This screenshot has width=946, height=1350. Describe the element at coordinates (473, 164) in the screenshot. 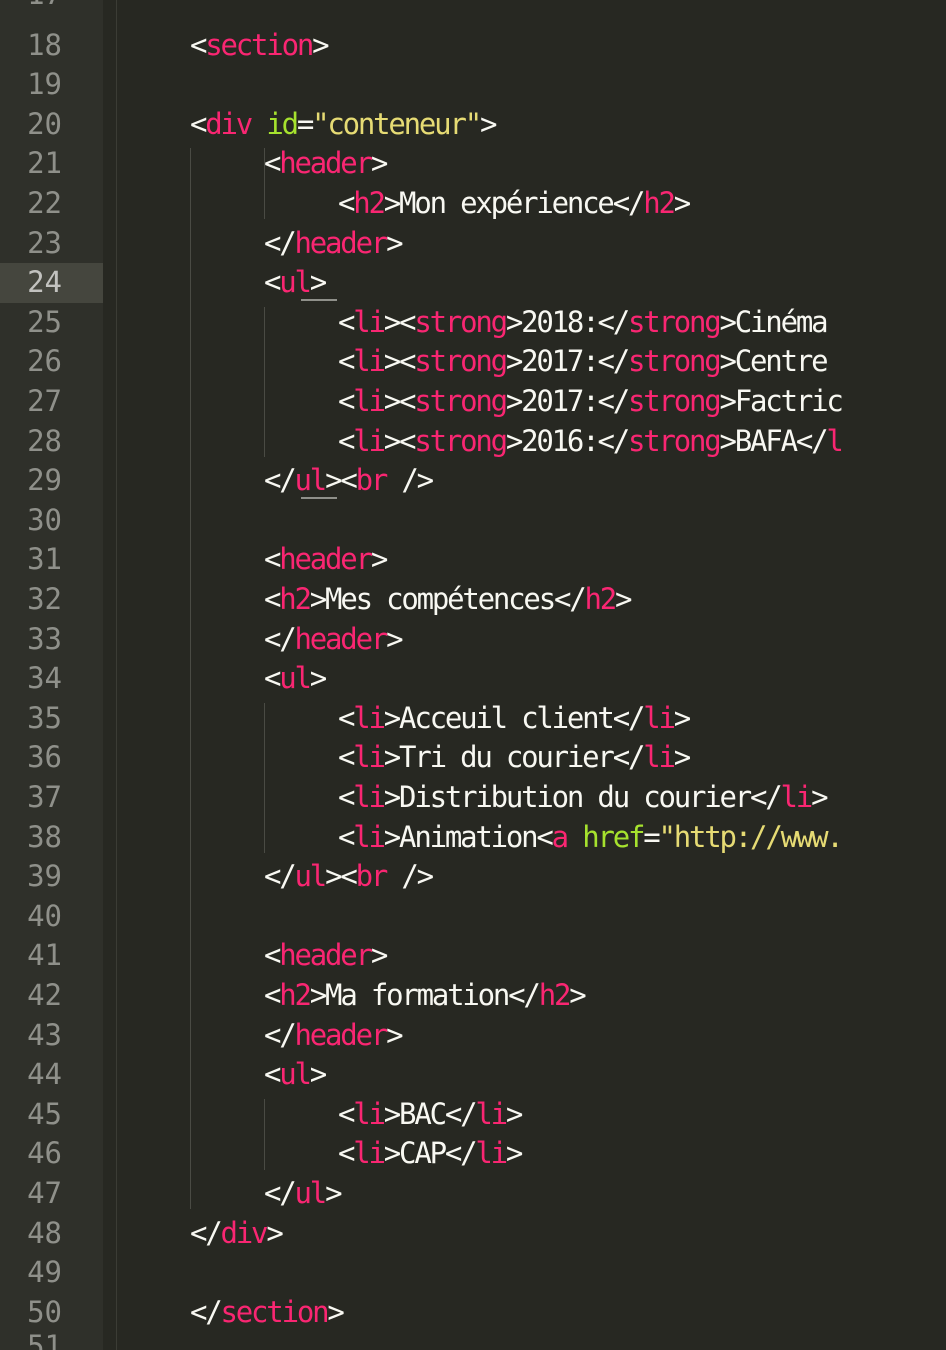

I see `code-line-21: 21 <header>` at that location.